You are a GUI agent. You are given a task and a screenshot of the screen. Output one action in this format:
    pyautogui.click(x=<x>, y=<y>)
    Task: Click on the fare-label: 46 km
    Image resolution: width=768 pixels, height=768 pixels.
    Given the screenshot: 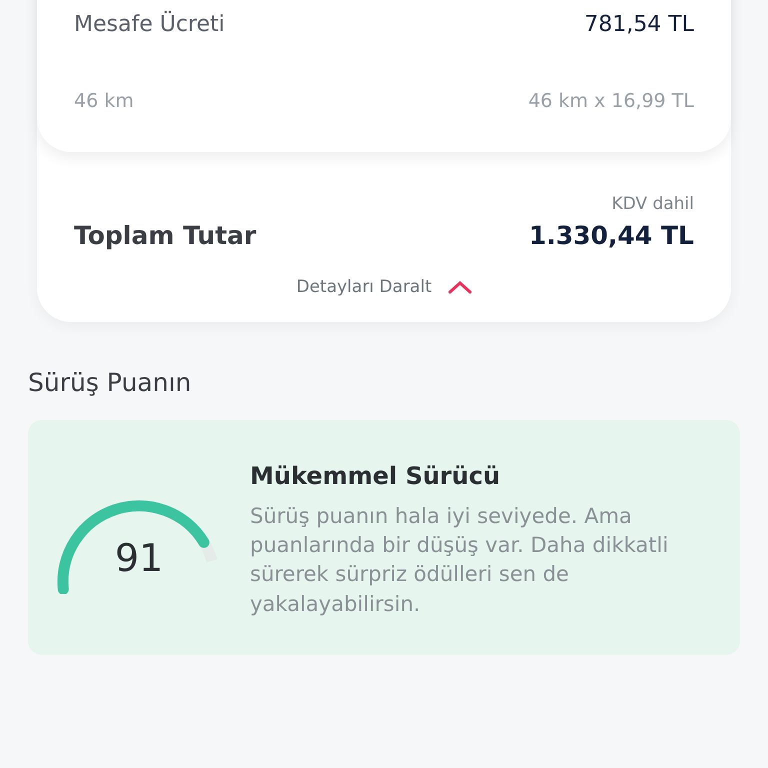 What is the action you would take?
    pyautogui.click(x=104, y=101)
    